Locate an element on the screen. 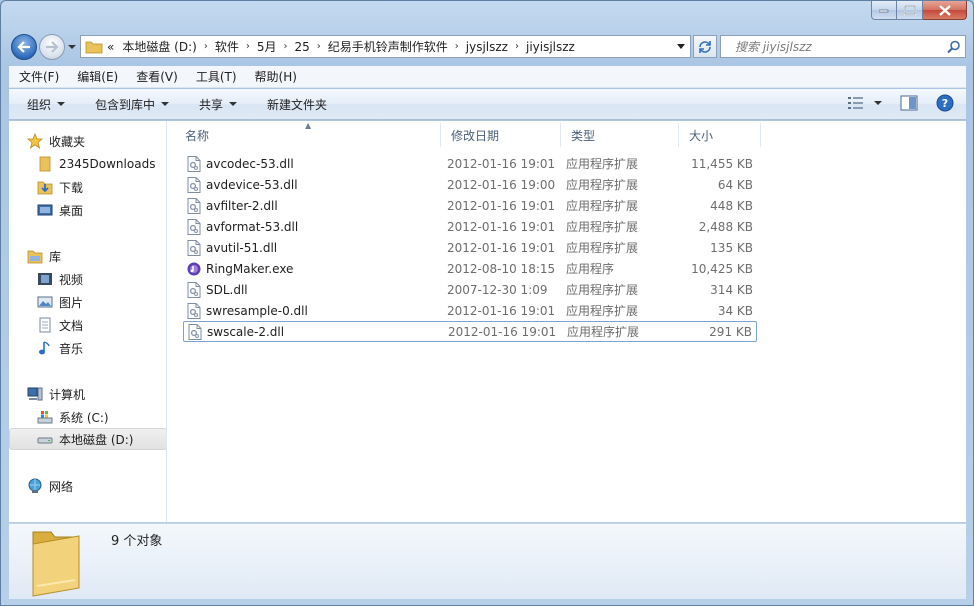  nav-item-drive-d: 本地磁盘 (D:) is located at coordinates (87, 439).